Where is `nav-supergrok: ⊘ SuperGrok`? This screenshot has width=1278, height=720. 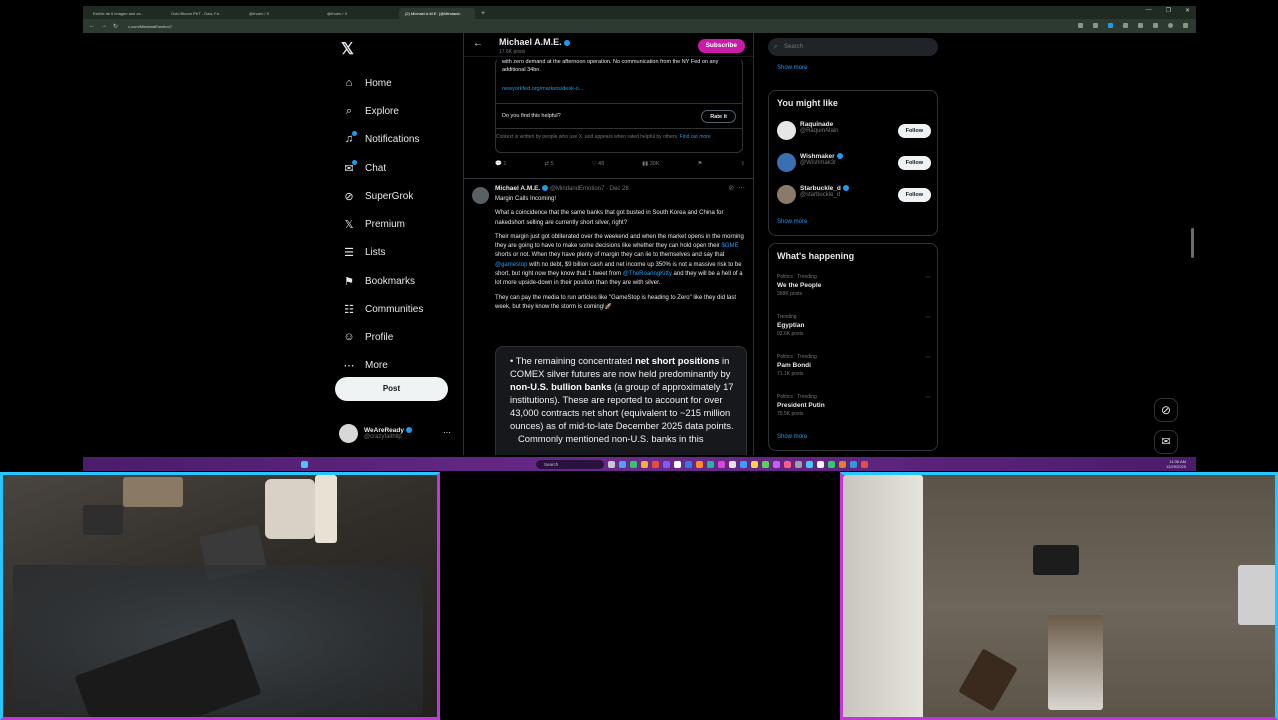 nav-supergrok: ⊘ SuperGrok is located at coordinates (377, 196).